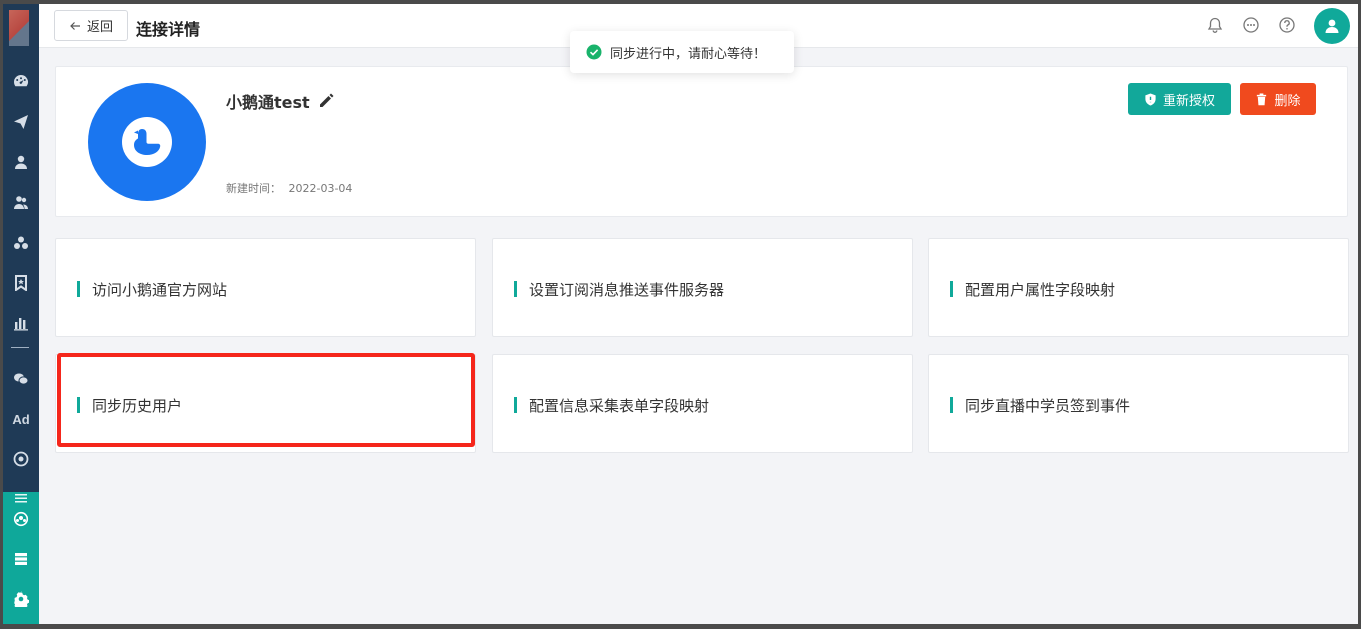 The height and width of the screenshot is (629, 1361). I want to click on card-visit-website: 访问小鹅通官方网站, so click(265, 287).